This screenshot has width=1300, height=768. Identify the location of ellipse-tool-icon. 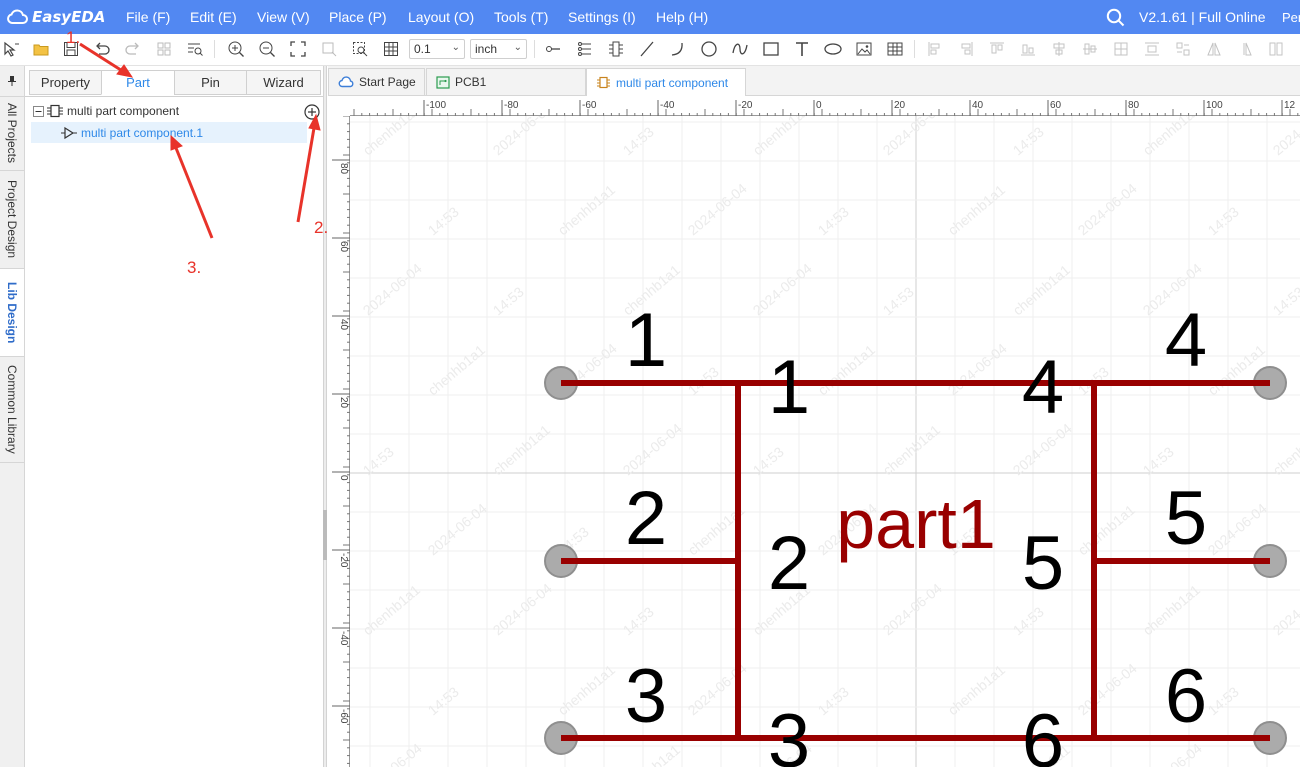
(833, 49).